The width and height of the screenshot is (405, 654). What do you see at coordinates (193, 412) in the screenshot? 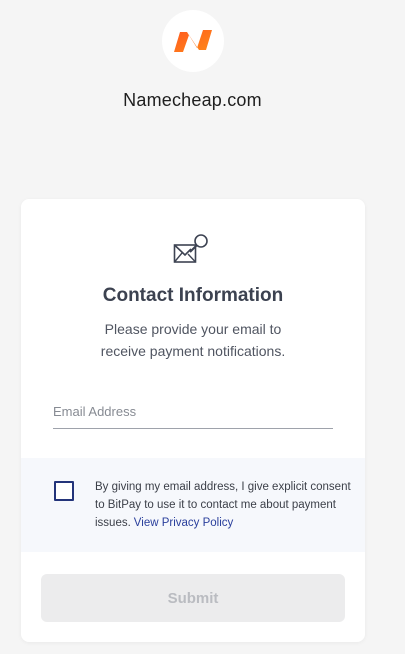
I see `email-field` at bounding box center [193, 412].